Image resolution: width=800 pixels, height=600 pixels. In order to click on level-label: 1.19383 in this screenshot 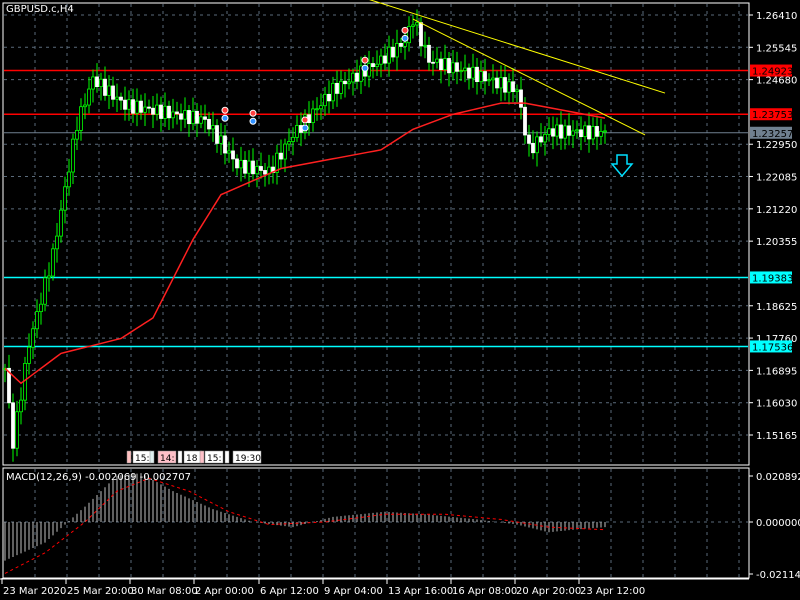, I will do `click(772, 278)`.